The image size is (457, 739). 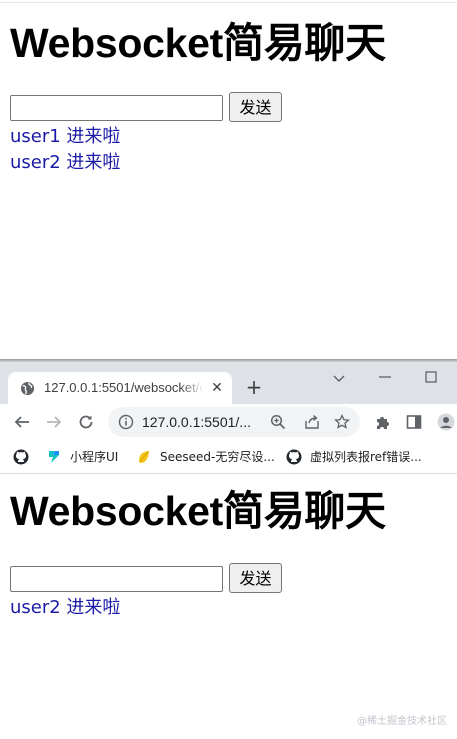 What do you see at coordinates (278, 422) in the screenshot?
I see `zoom-icon` at bounding box center [278, 422].